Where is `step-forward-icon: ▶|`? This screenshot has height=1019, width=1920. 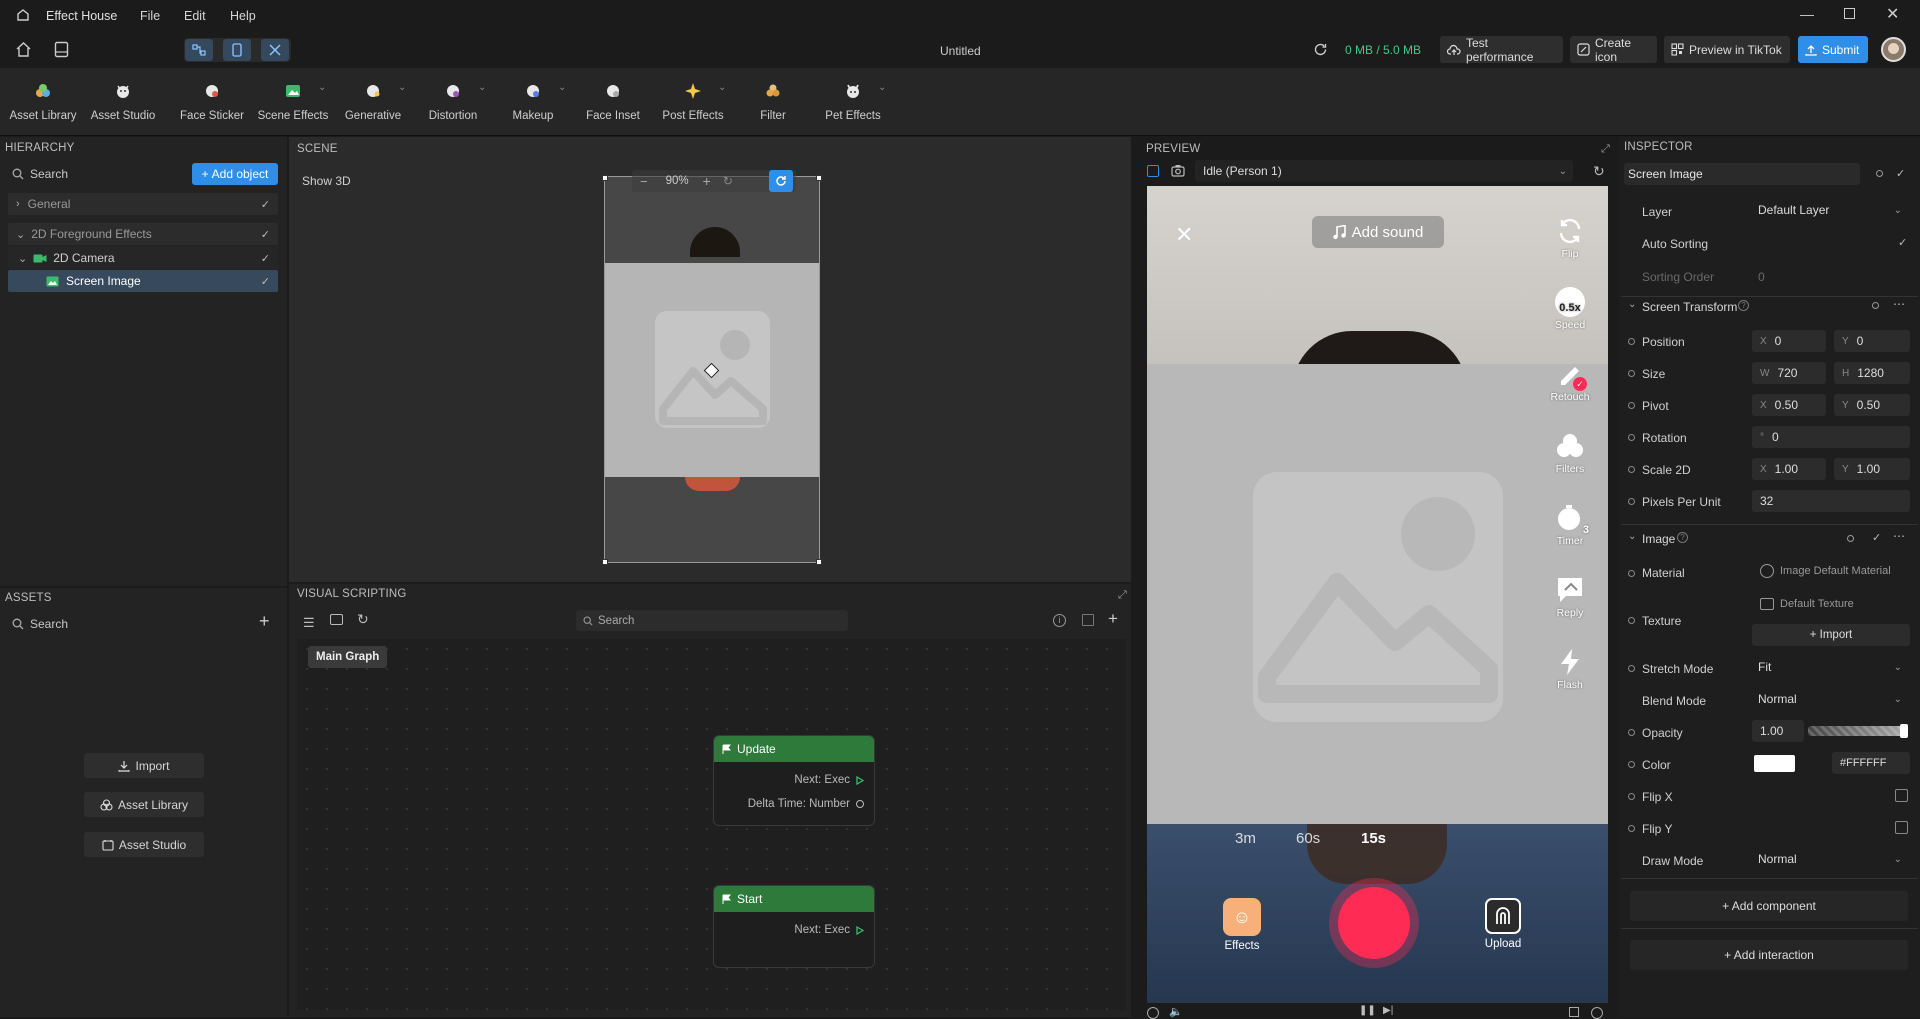
step-forward-icon: ▶| is located at coordinates (1388, 1010).